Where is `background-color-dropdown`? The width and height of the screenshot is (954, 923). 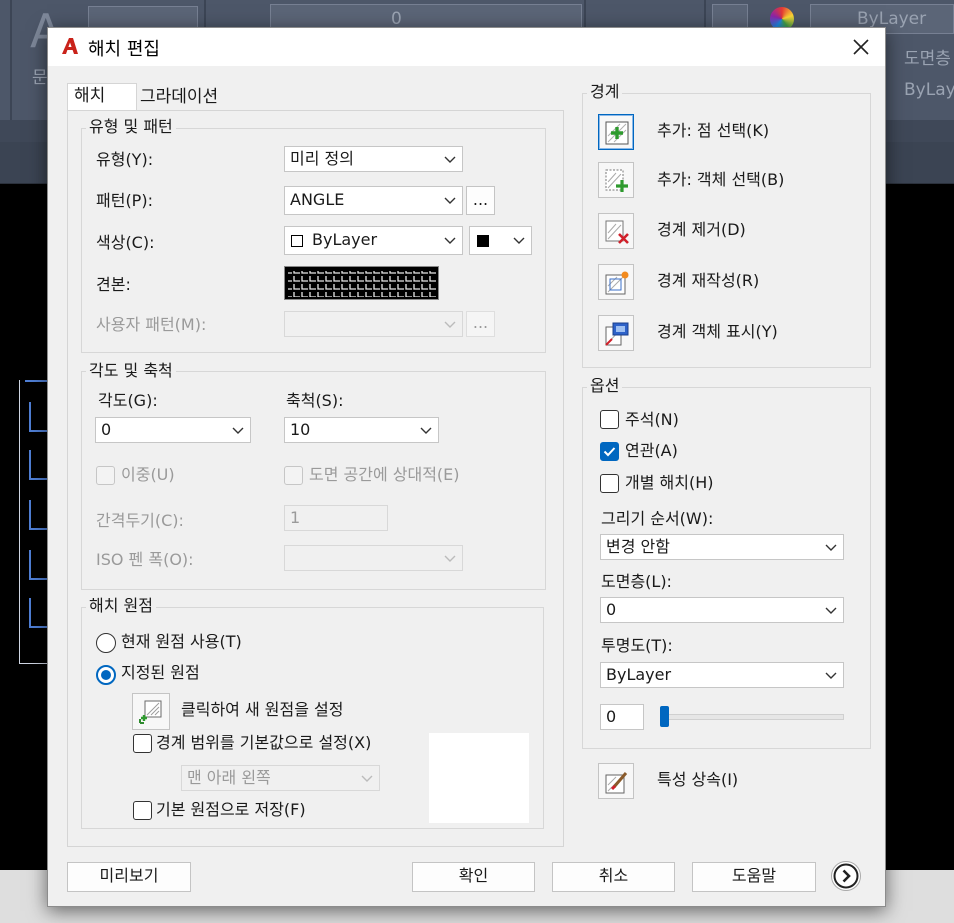
background-color-dropdown is located at coordinates (500, 240).